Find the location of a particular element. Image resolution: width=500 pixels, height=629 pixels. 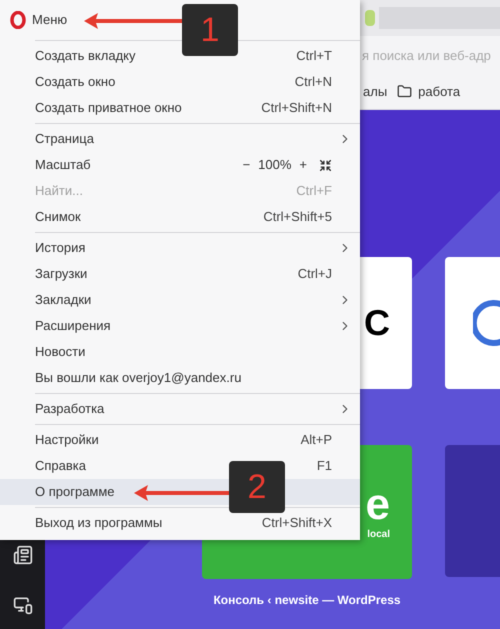

menu-item-label: О программе is located at coordinates (75, 492).